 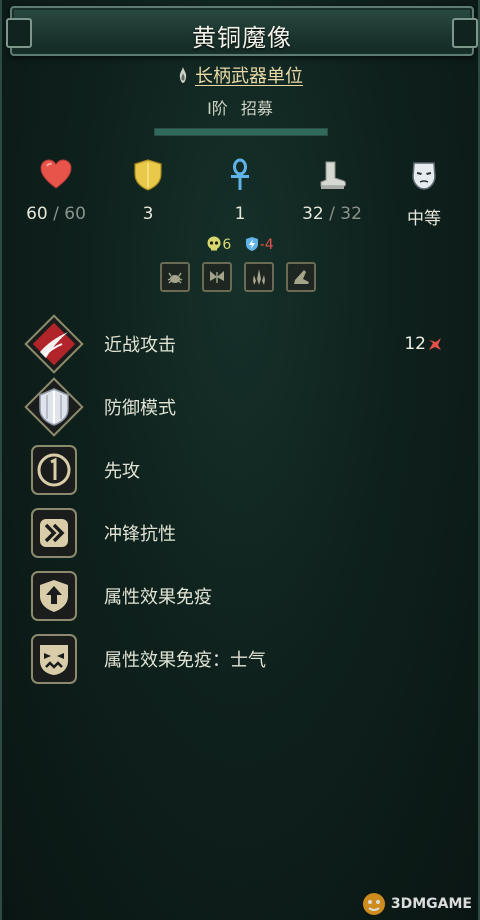 I want to click on defense-mode-icon, so click(x=54, y=406).